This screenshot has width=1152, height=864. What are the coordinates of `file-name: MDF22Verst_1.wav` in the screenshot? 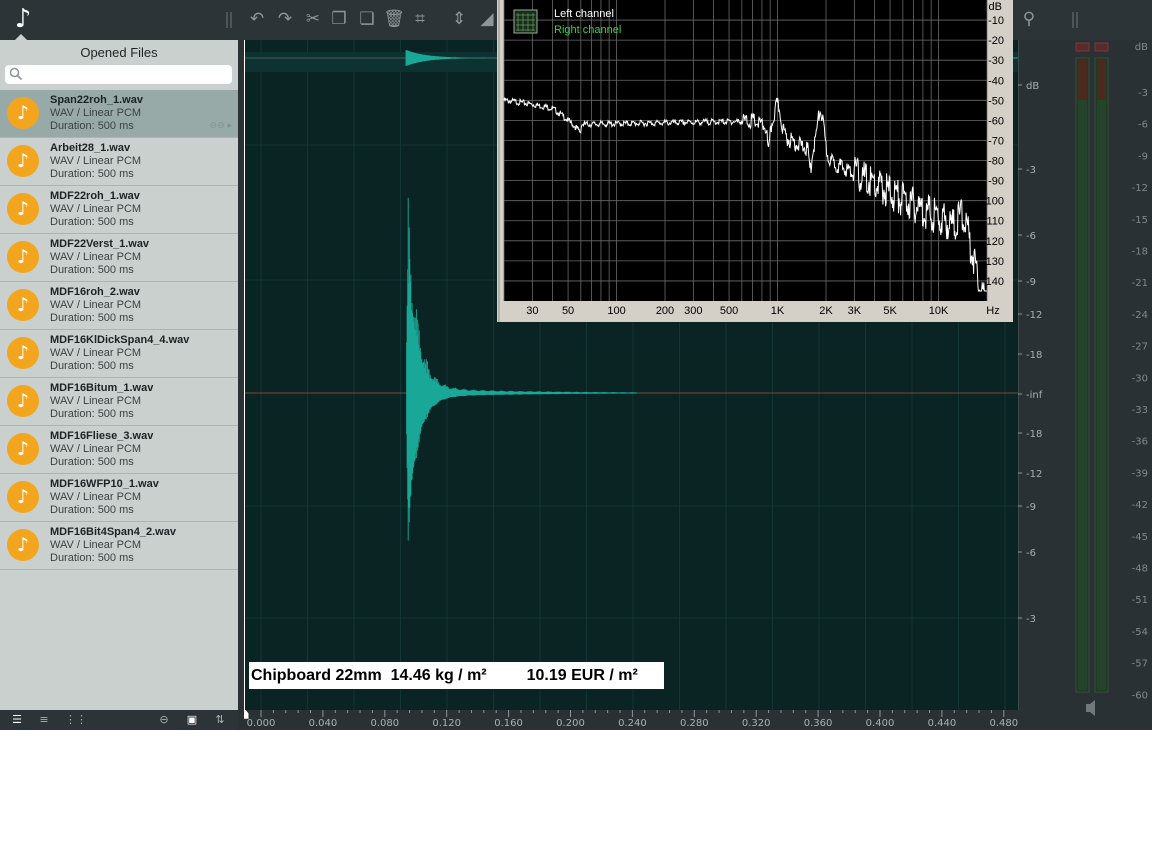 It's located at (100, 244).